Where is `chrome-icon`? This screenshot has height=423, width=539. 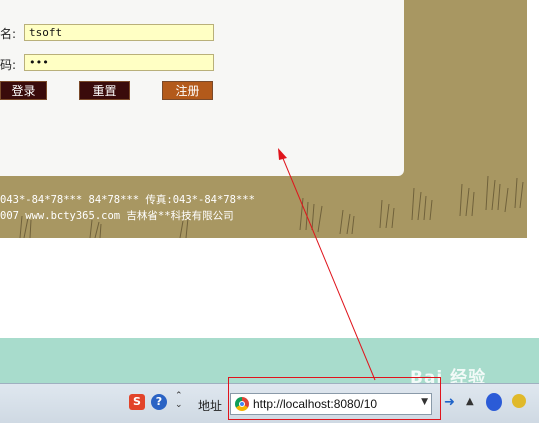 chrome-icon is located at coordinates (242, 404).